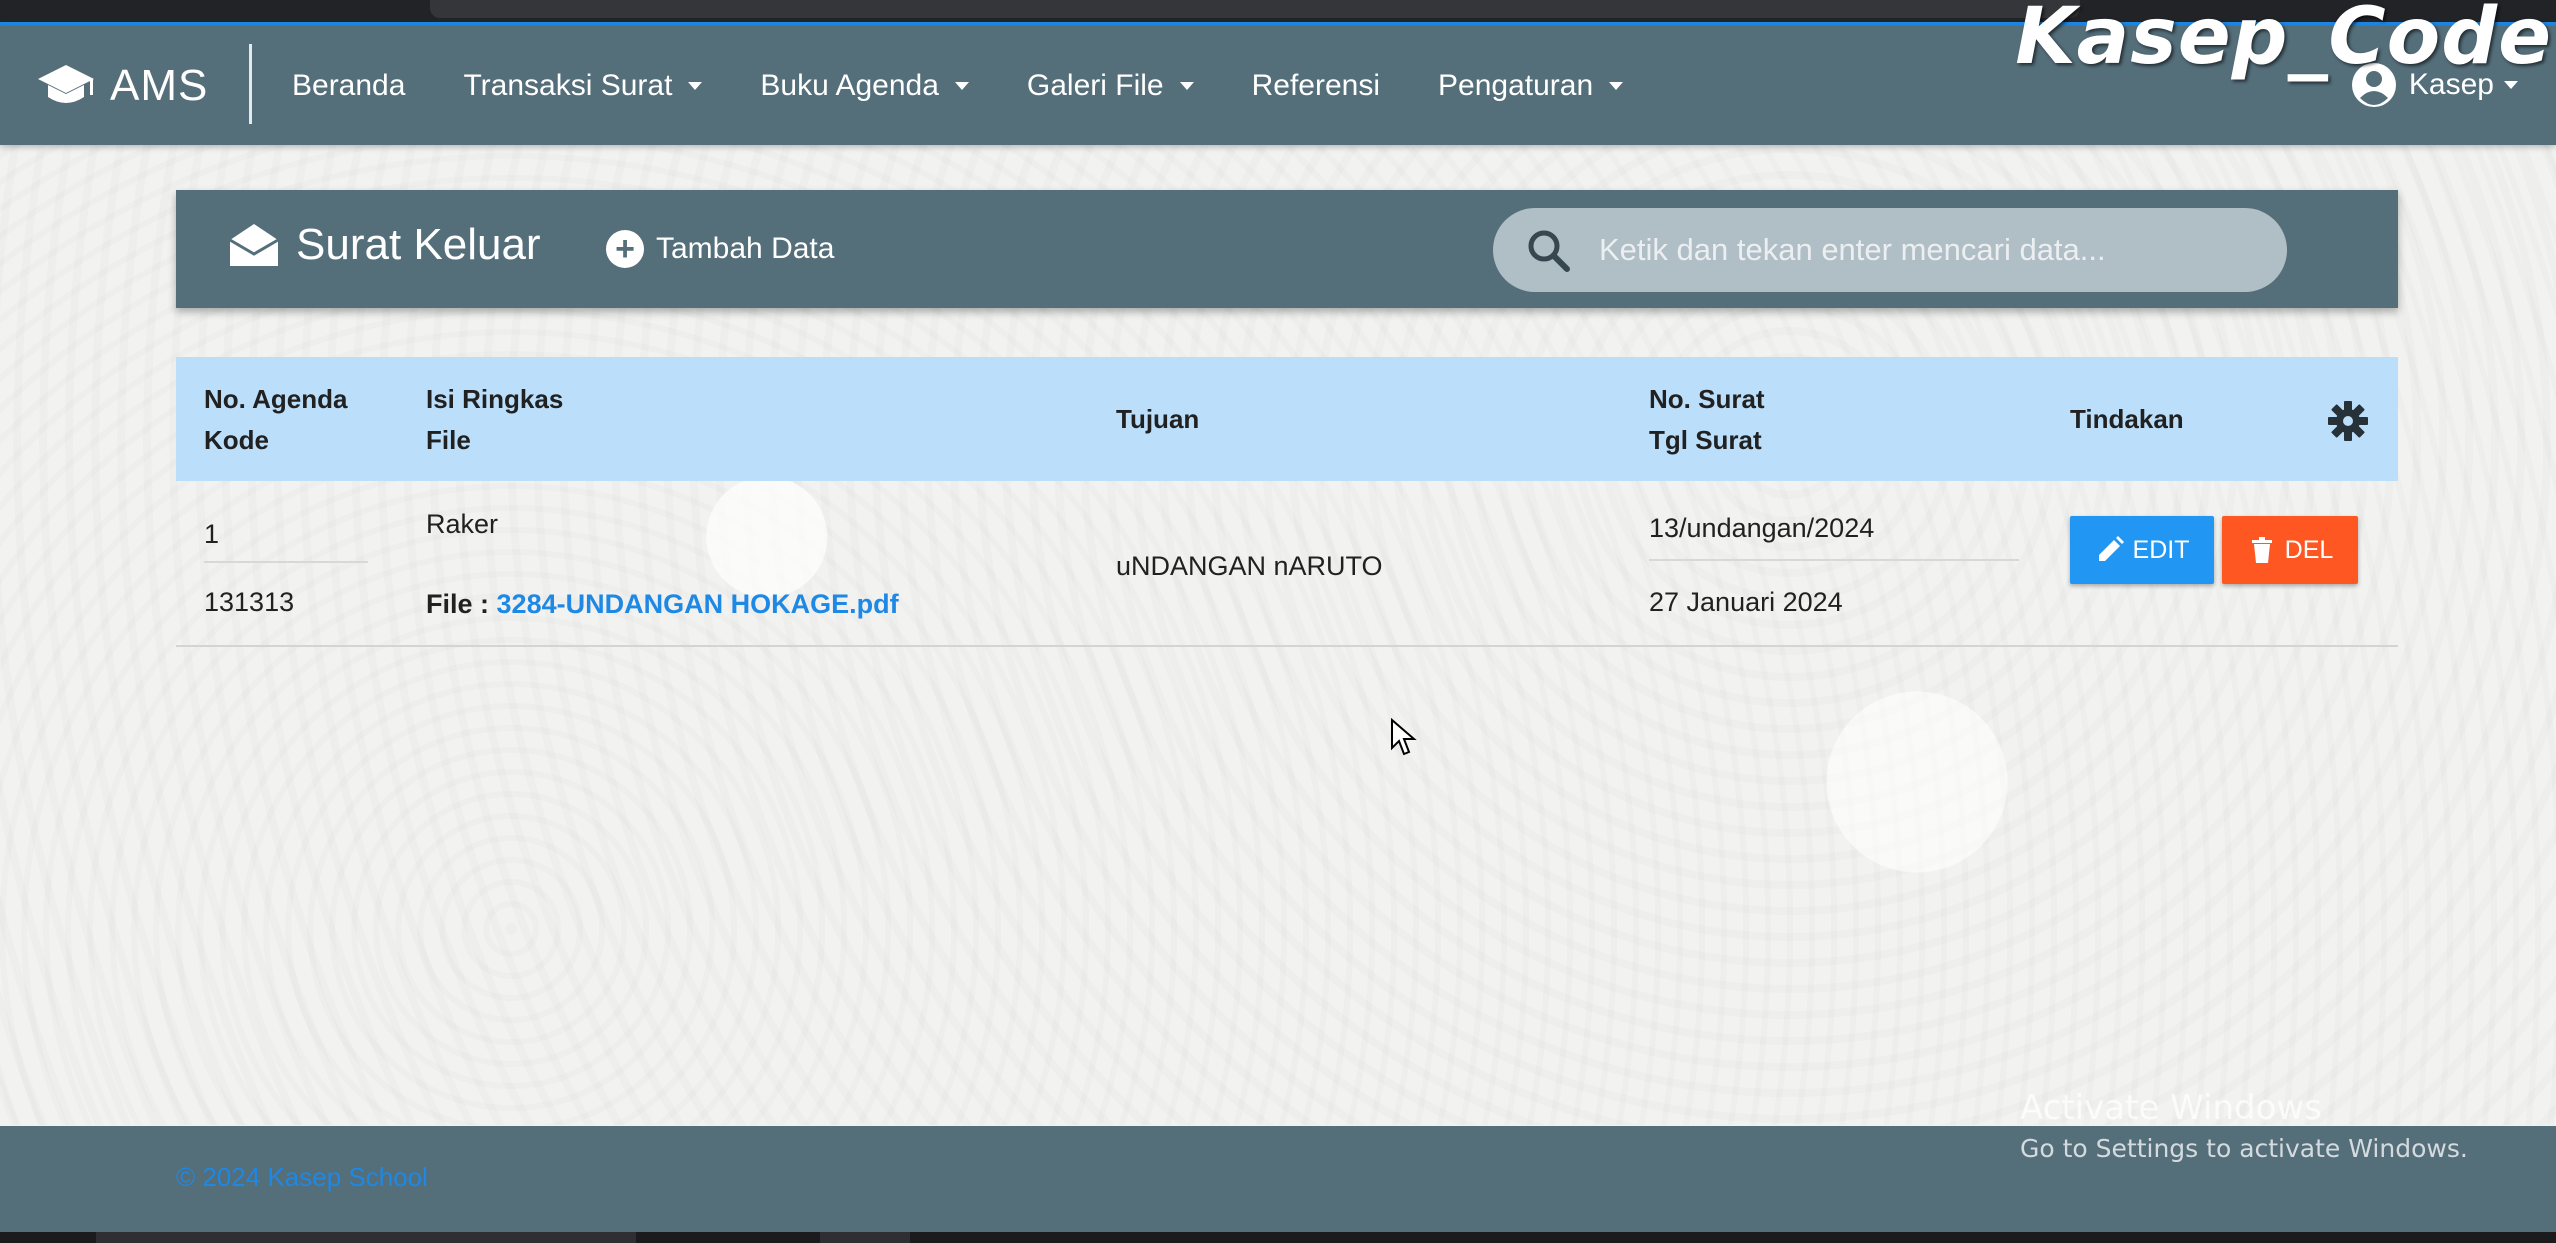 This screenshot has height=1243, width=2556. Describe the element at coordinates (745, 248) in the screenshot. I see `add-data-label: Tambah Data` at that location.